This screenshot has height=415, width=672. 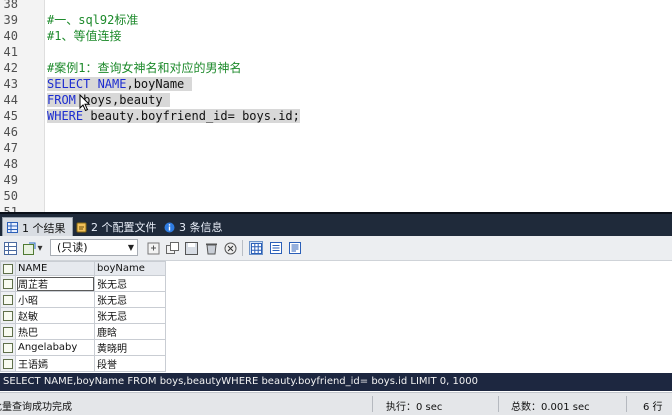 What do you see at coordinates (10, 20) in the screenshot?
I see `line-number: 39` at bounding box center [10, 20].